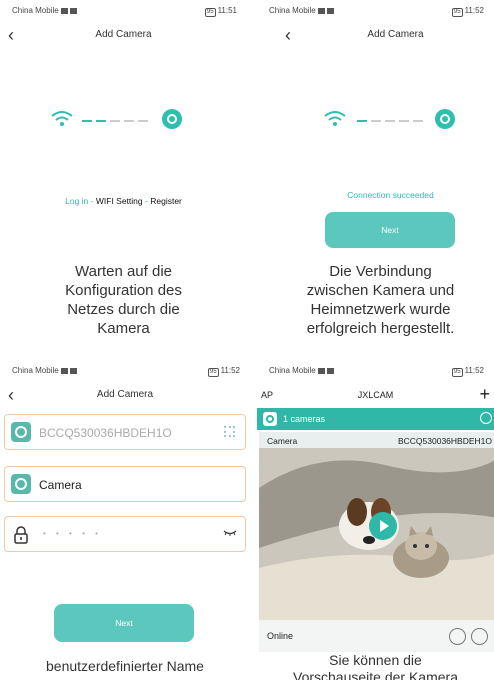 This screenshot has width=494, height=680. Describe the element at coordinates (375, 666) in the screenshot. I see `caption: Sie können die Vorschauseite der Kamera` at that location.